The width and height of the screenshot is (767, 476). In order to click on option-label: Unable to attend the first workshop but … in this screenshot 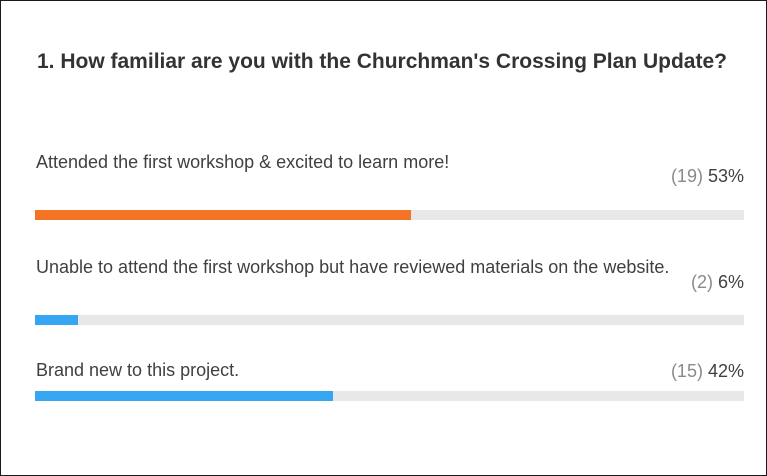, I will do `click(353, 267)`.